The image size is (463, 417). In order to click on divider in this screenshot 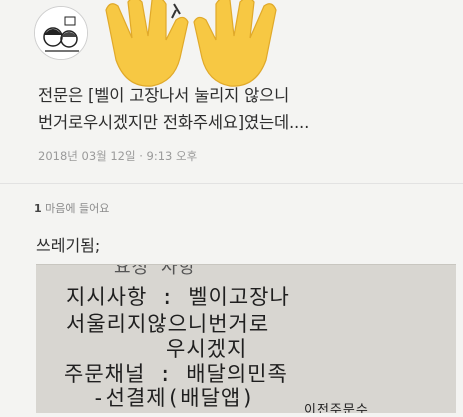, I will do `click(231, 183)`.